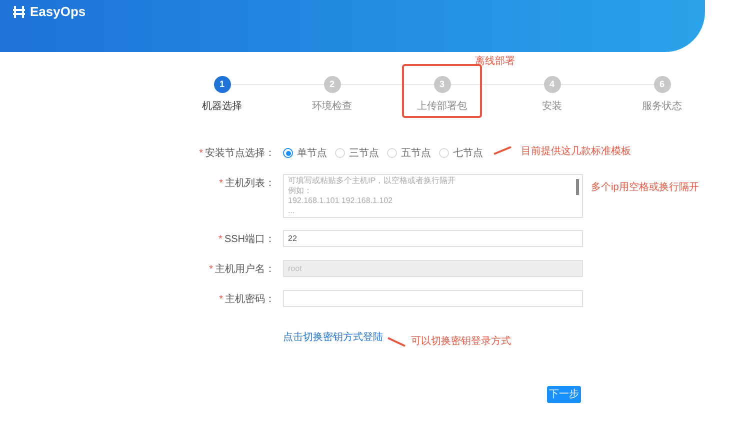 Image resolution: width=735 pixels, height=426 pixels. What do you see at coordinates (372, 181) in the screenshot?
I see `placeholder-text: 可填写或粘贴多个主机IP，以空格或者换行隔开` at bounding box center [372, 181].